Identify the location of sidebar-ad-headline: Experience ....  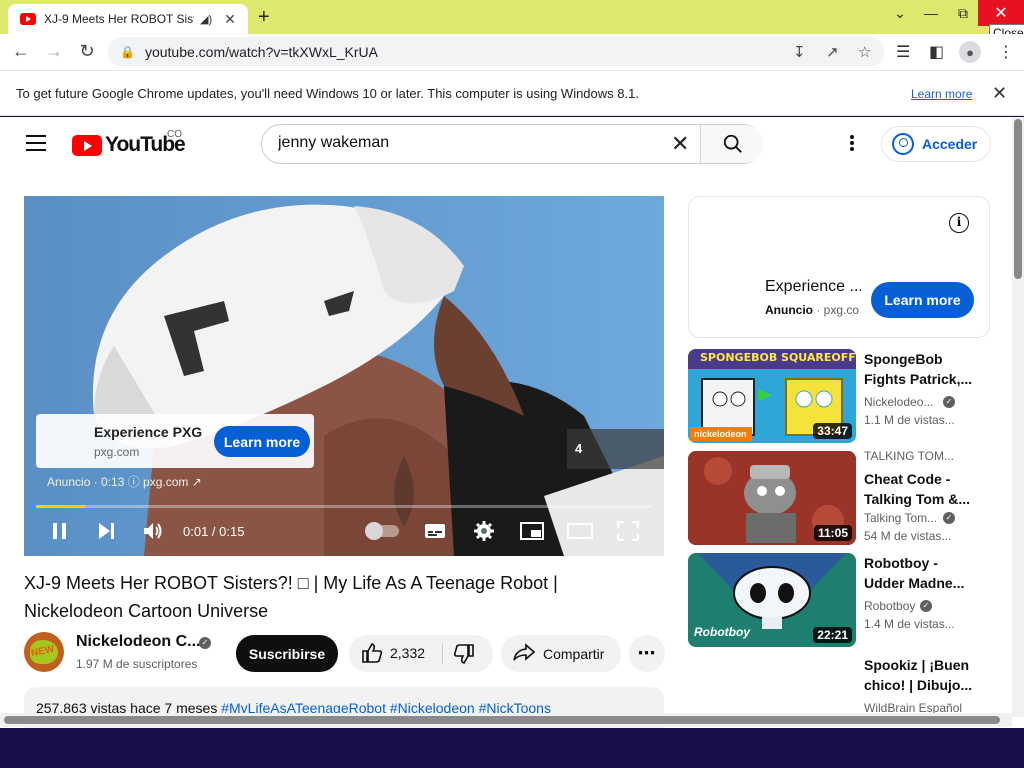
(813, 286).